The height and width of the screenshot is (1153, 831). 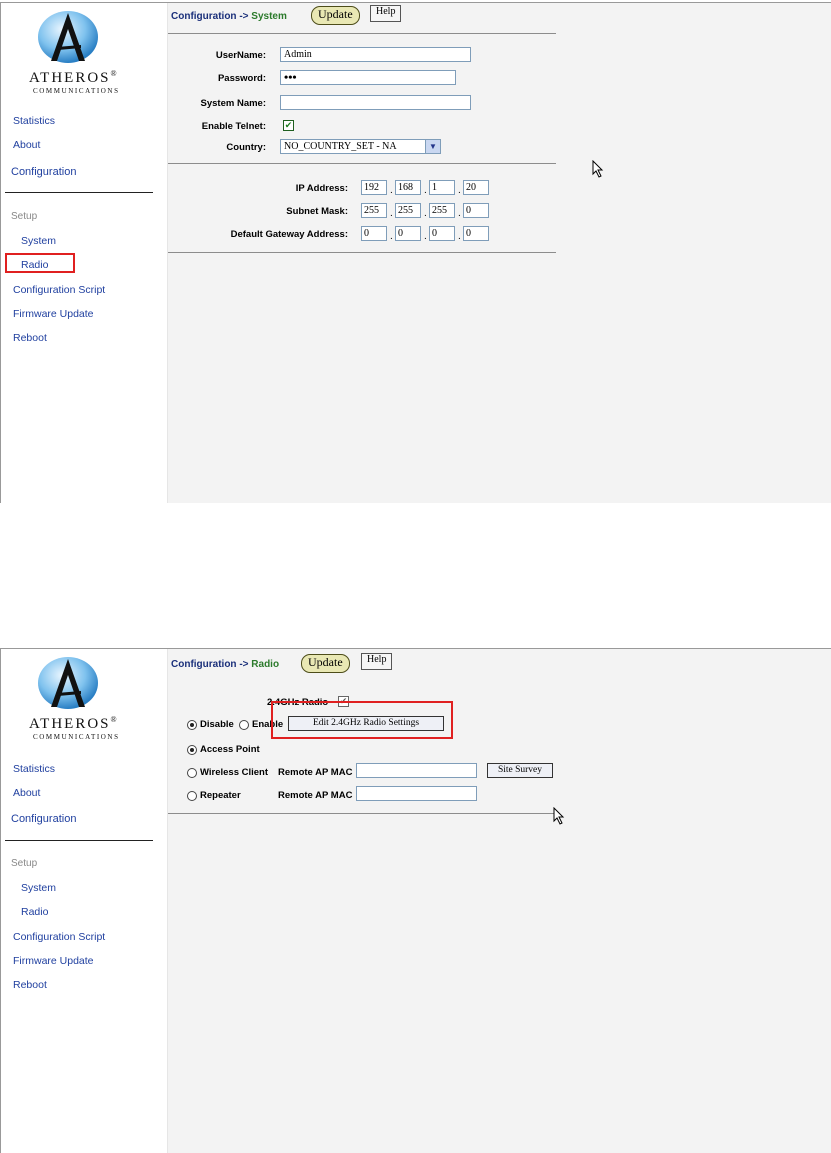 I want to click on ip-octet-4: 20, so click(x=476, y=187).